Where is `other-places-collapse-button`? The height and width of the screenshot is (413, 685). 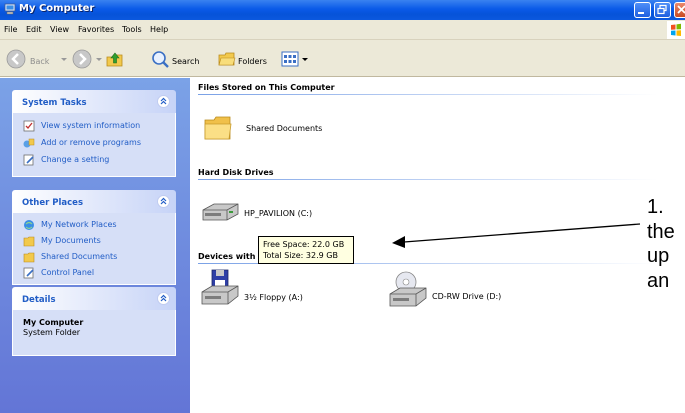 other-places-collapse-button is located at coordinates (163, 201).